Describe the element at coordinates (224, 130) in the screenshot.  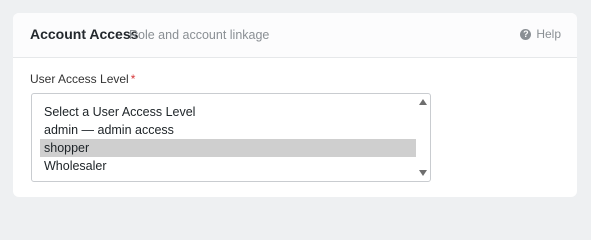
I see `option-admin: admin — admin access` at that location.